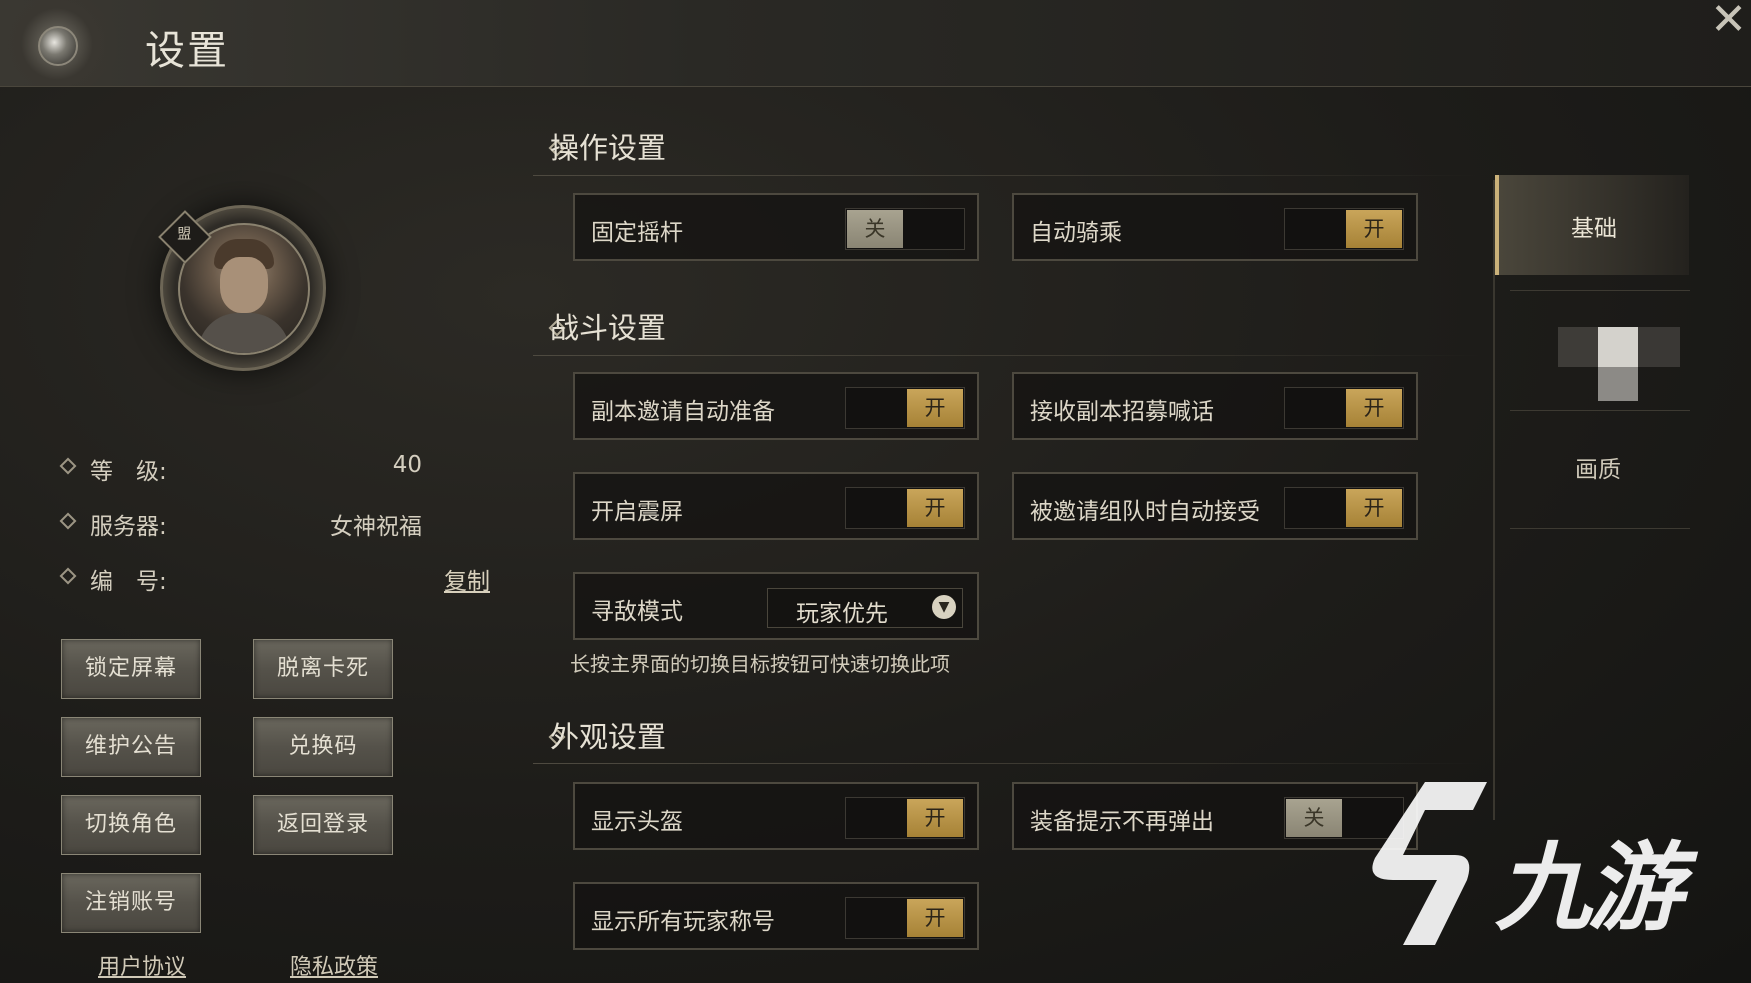  Describe the element at coordinates (776, 816) in the screenshot. I see `setting-show-helmet: 显示头盔 开` at that location.